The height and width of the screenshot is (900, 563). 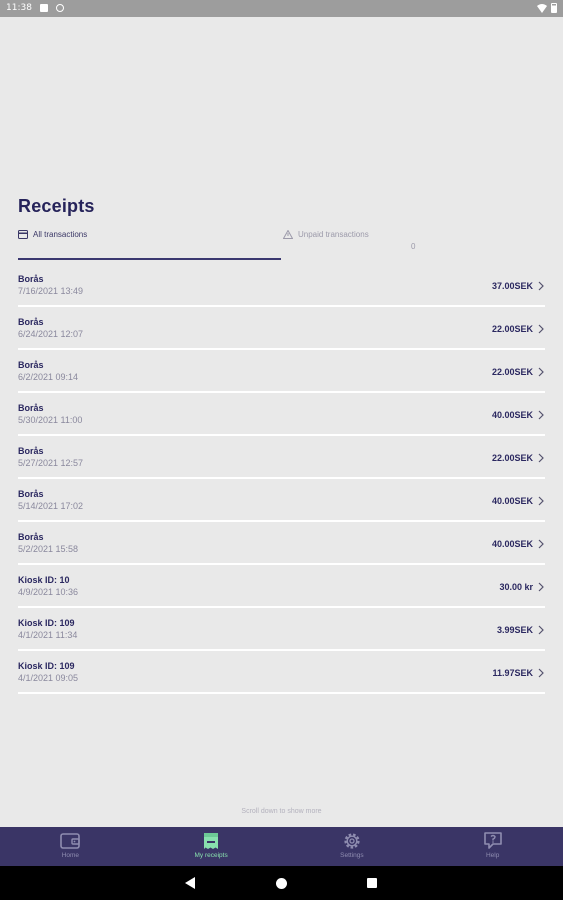 What do you see at coordinates (48, 377) in the screenshot?
I see `receipt-date: 6/2/2021 09:14` at bounding box center [48, 377].